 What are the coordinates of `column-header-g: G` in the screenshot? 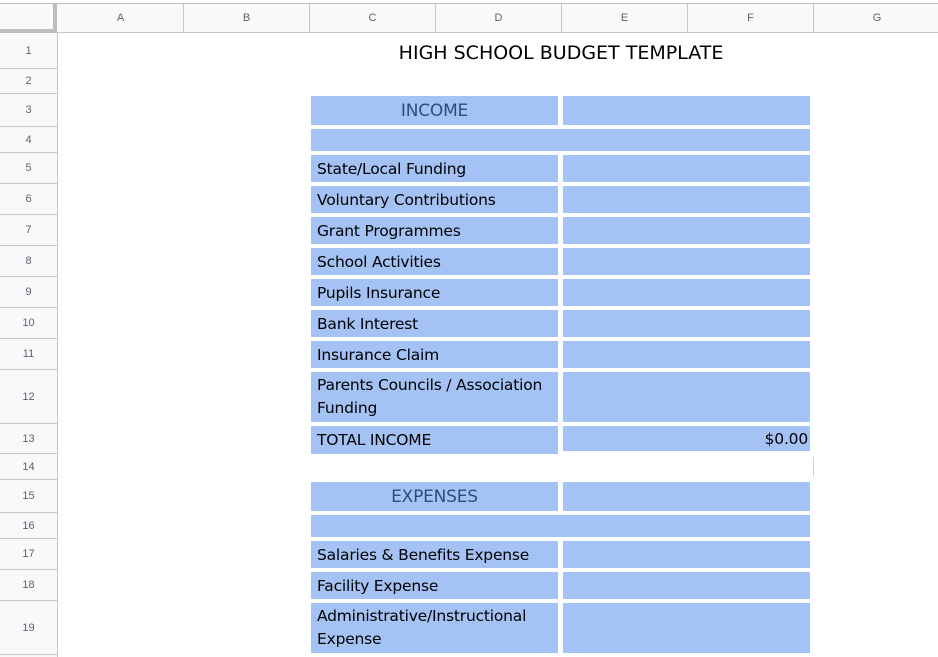 It's located at (876, 18).